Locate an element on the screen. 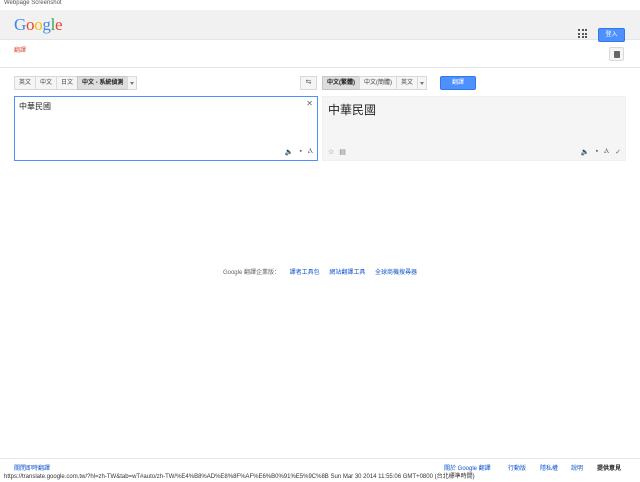 The height and width of the screenshot is (482, 640). check-icon: ✓ is located at coordinates (618, 152).